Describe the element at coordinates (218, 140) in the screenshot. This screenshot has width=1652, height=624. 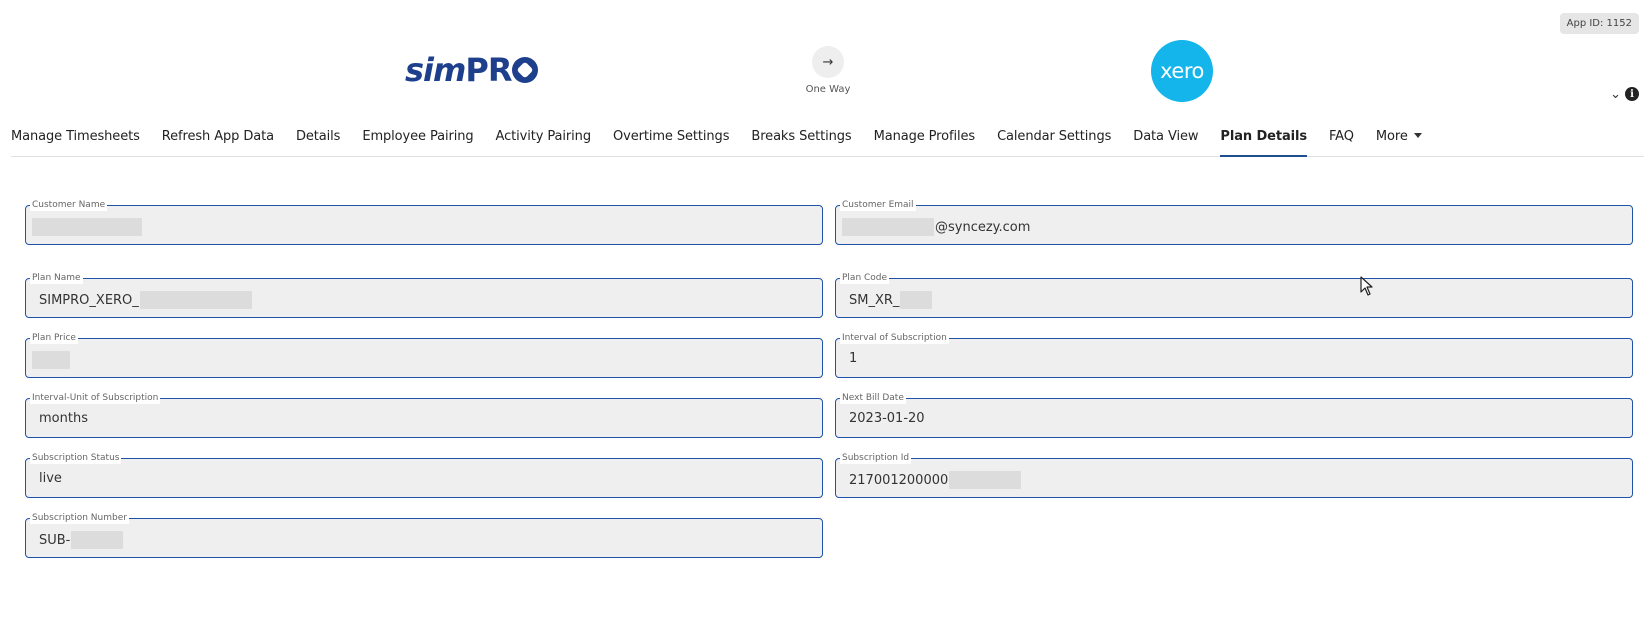
I see `tab-refresh-app-data: Refresh App Data` at that location.